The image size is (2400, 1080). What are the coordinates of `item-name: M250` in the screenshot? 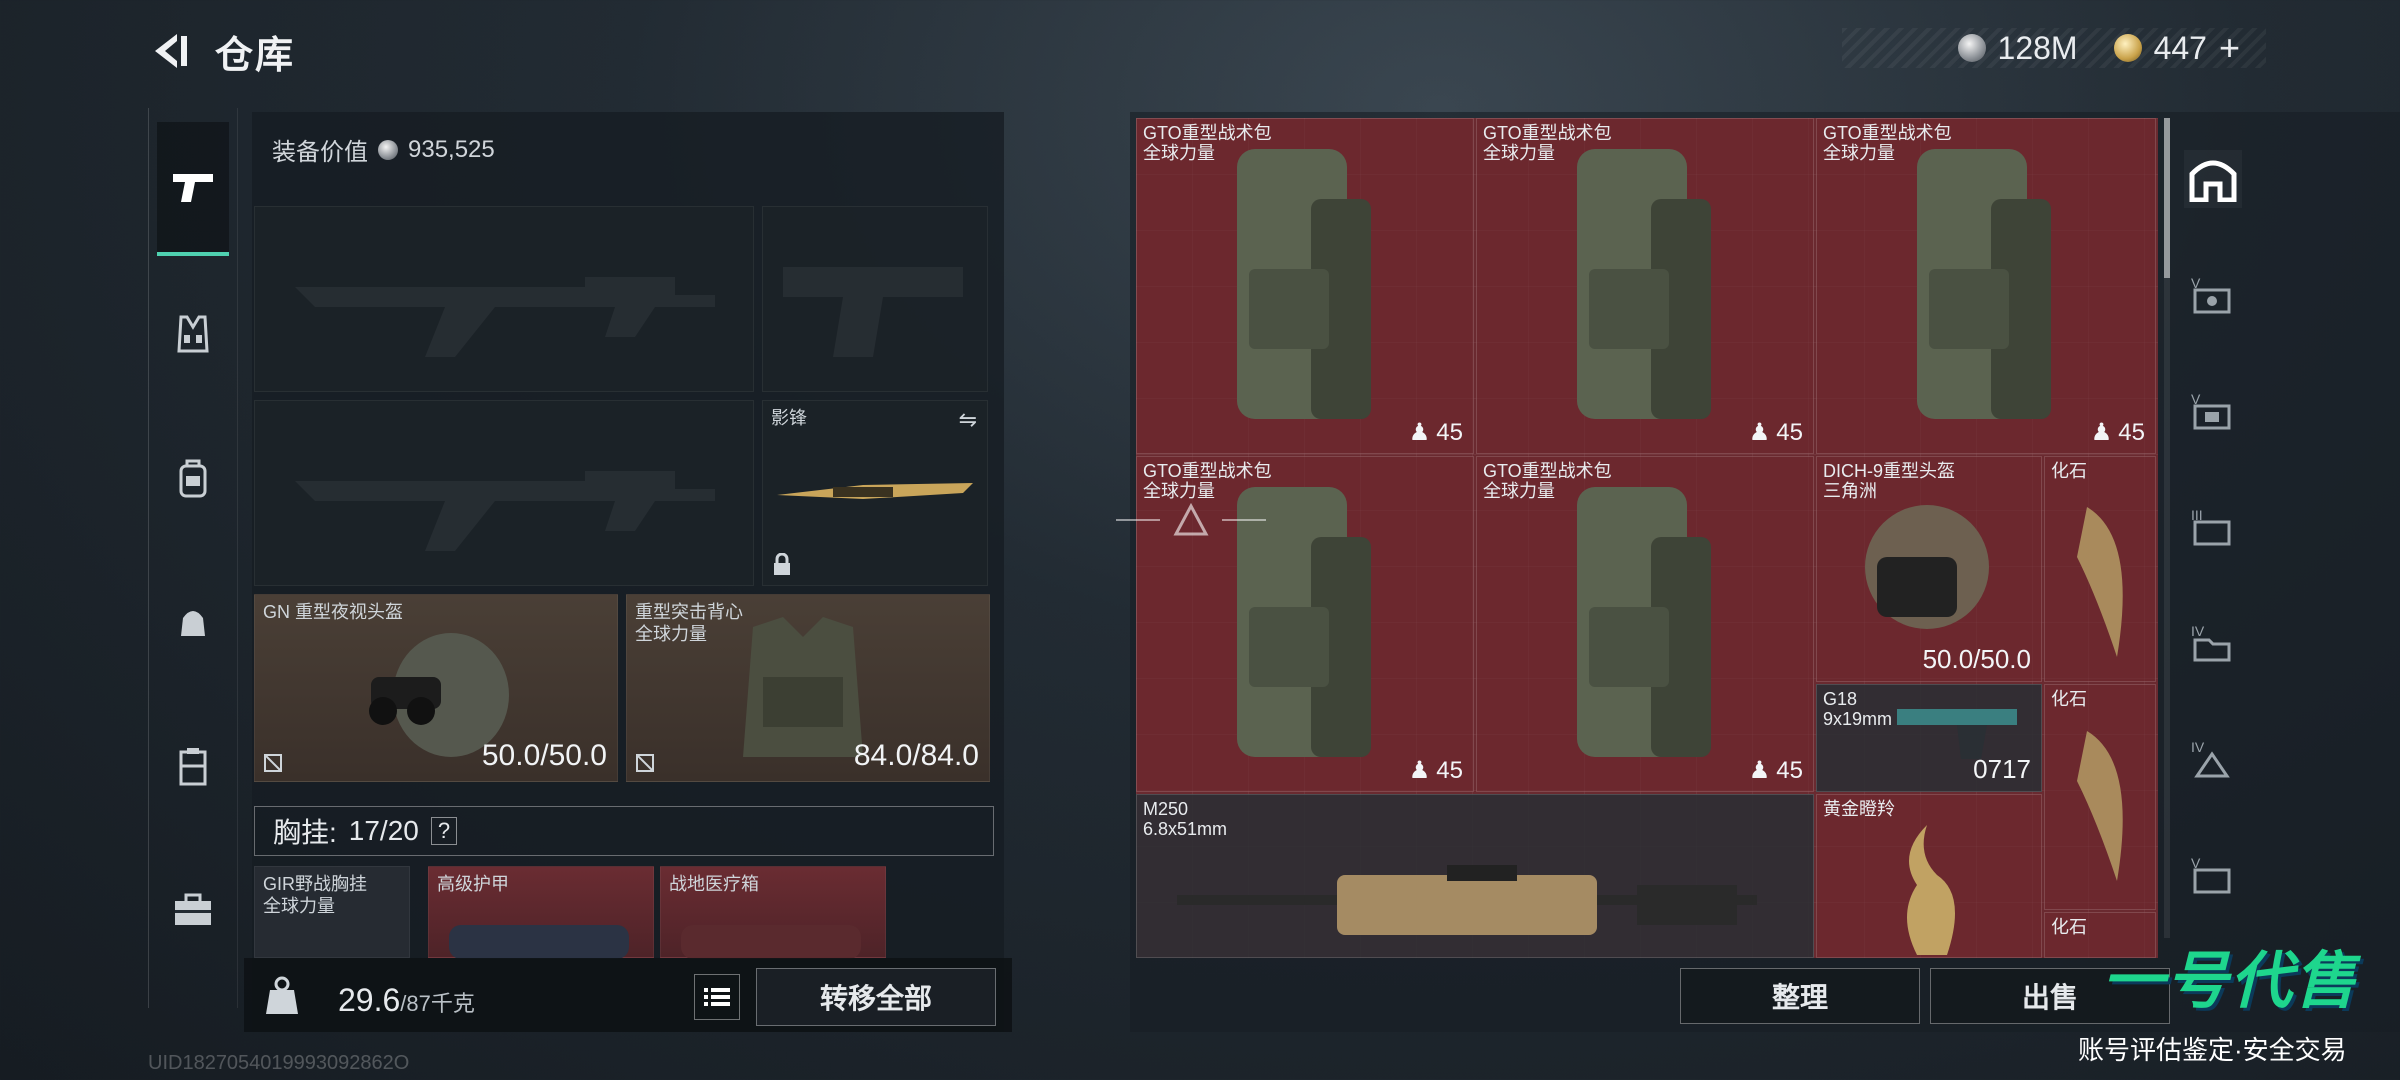 It's located at (1166, 809).